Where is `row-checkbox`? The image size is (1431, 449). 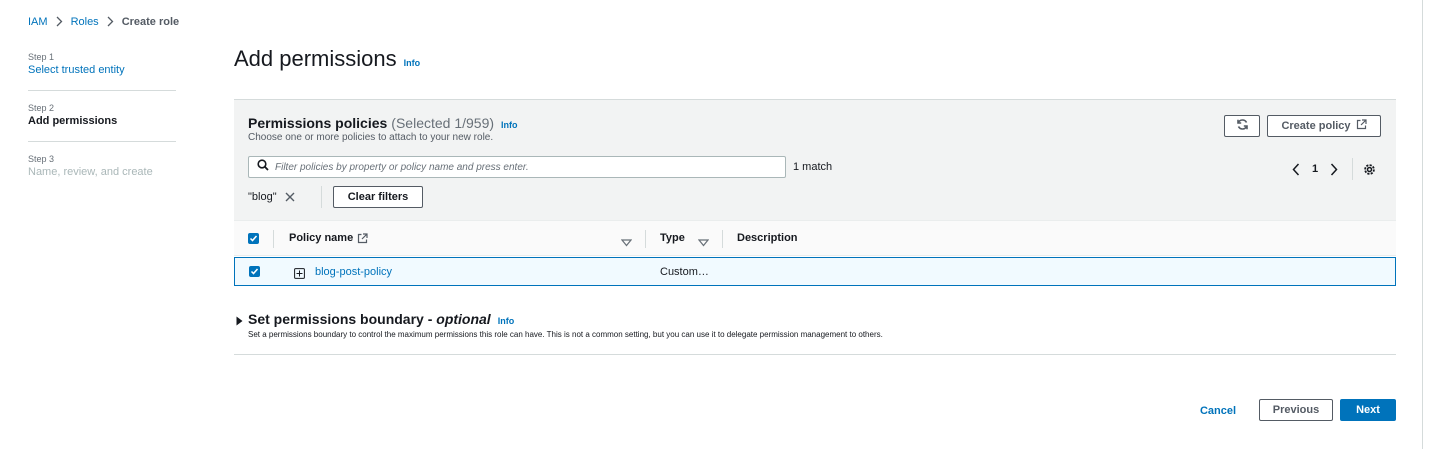
row-checkbox is located at coordinates (254, 271).